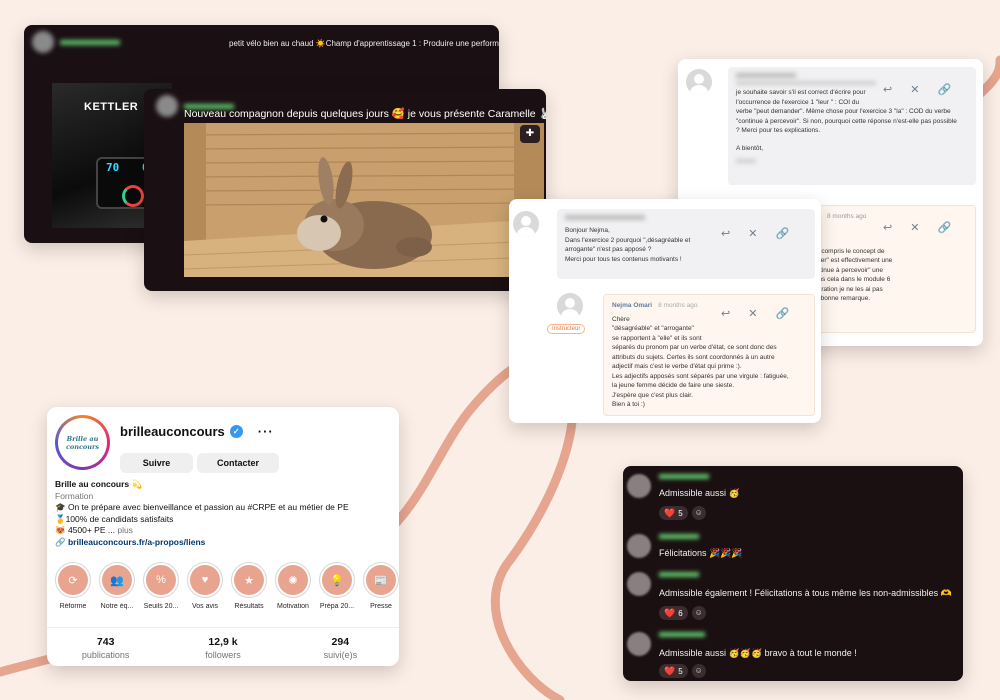 This screenshot has width=1000, height=700. Describe the element at coordinates (293, 580) in the screenshot. I see `burst-icon: ✺` at that location.